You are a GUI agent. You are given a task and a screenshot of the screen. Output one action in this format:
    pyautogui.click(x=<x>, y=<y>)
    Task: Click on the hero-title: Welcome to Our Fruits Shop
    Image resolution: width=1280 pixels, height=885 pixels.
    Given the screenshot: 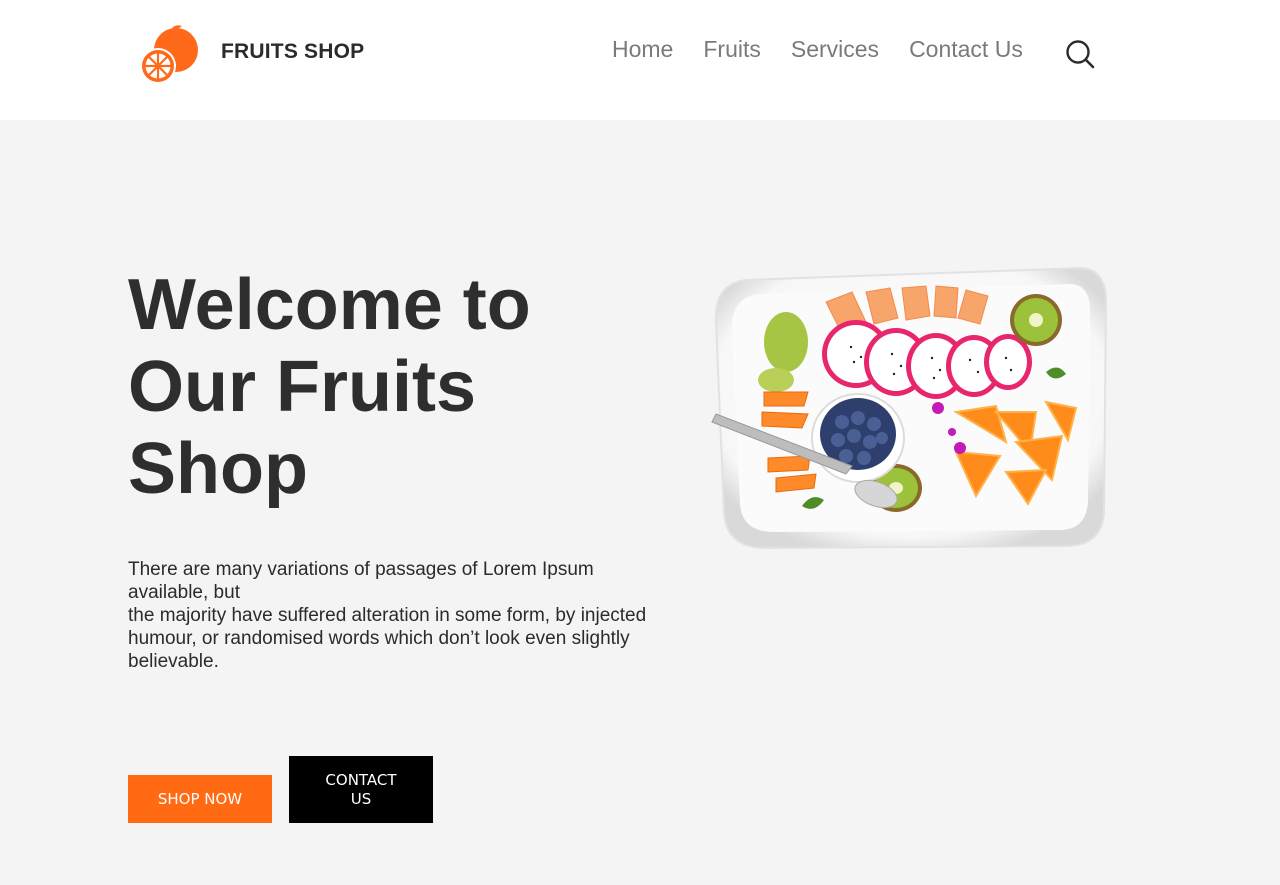 What is the action you would take?
    pyautogui.click(x=388, y=387)
    